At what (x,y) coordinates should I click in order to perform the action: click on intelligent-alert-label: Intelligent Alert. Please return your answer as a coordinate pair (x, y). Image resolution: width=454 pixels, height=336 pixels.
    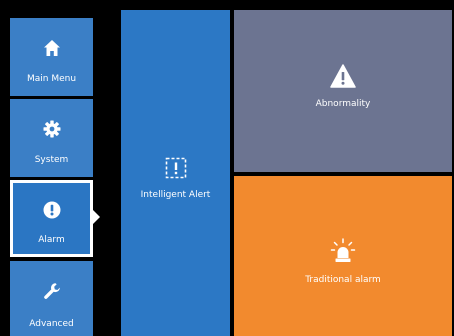
    Looking at the image, I should click on (175, 195).